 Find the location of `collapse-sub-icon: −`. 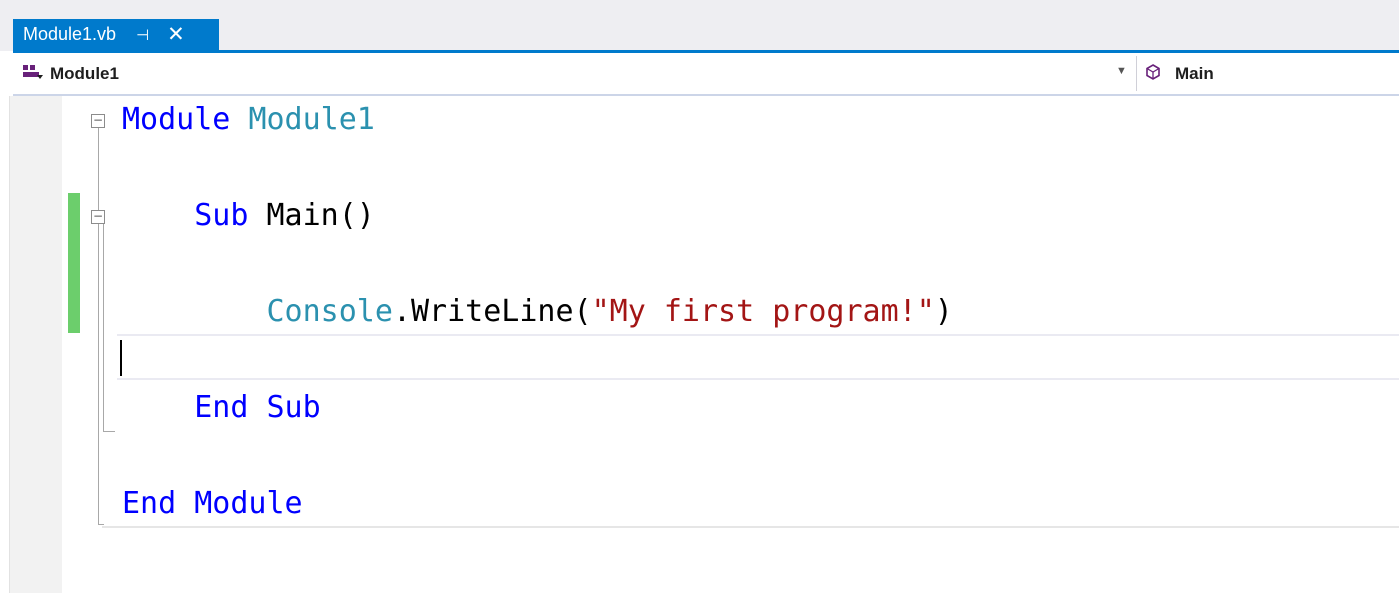

collapse-sub-icon: − is located at coordinates (98, 217).